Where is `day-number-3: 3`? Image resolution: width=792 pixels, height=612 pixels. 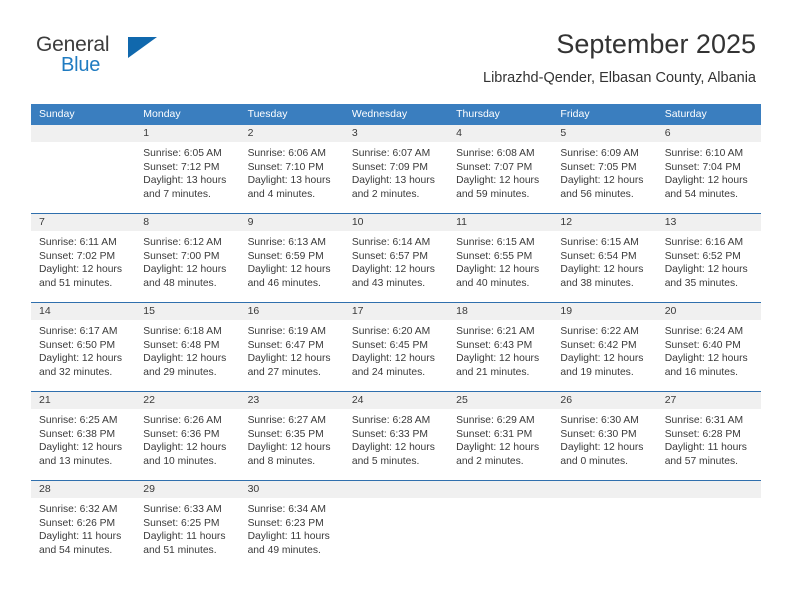 day-number-3: 3 is located at coordinates (396, 133).